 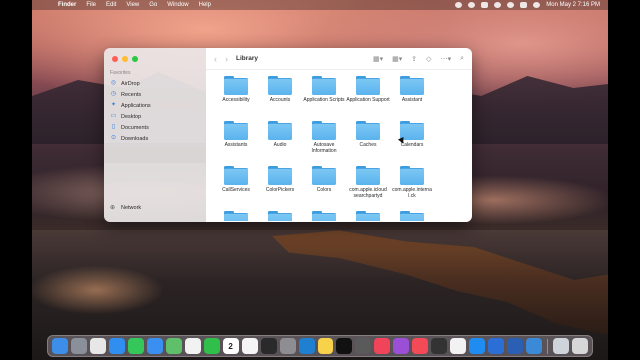 What do you see at coordinates (230, 346) in the screenshot?
I see `calendar-icon: 2` at bounding box center [230, 346].